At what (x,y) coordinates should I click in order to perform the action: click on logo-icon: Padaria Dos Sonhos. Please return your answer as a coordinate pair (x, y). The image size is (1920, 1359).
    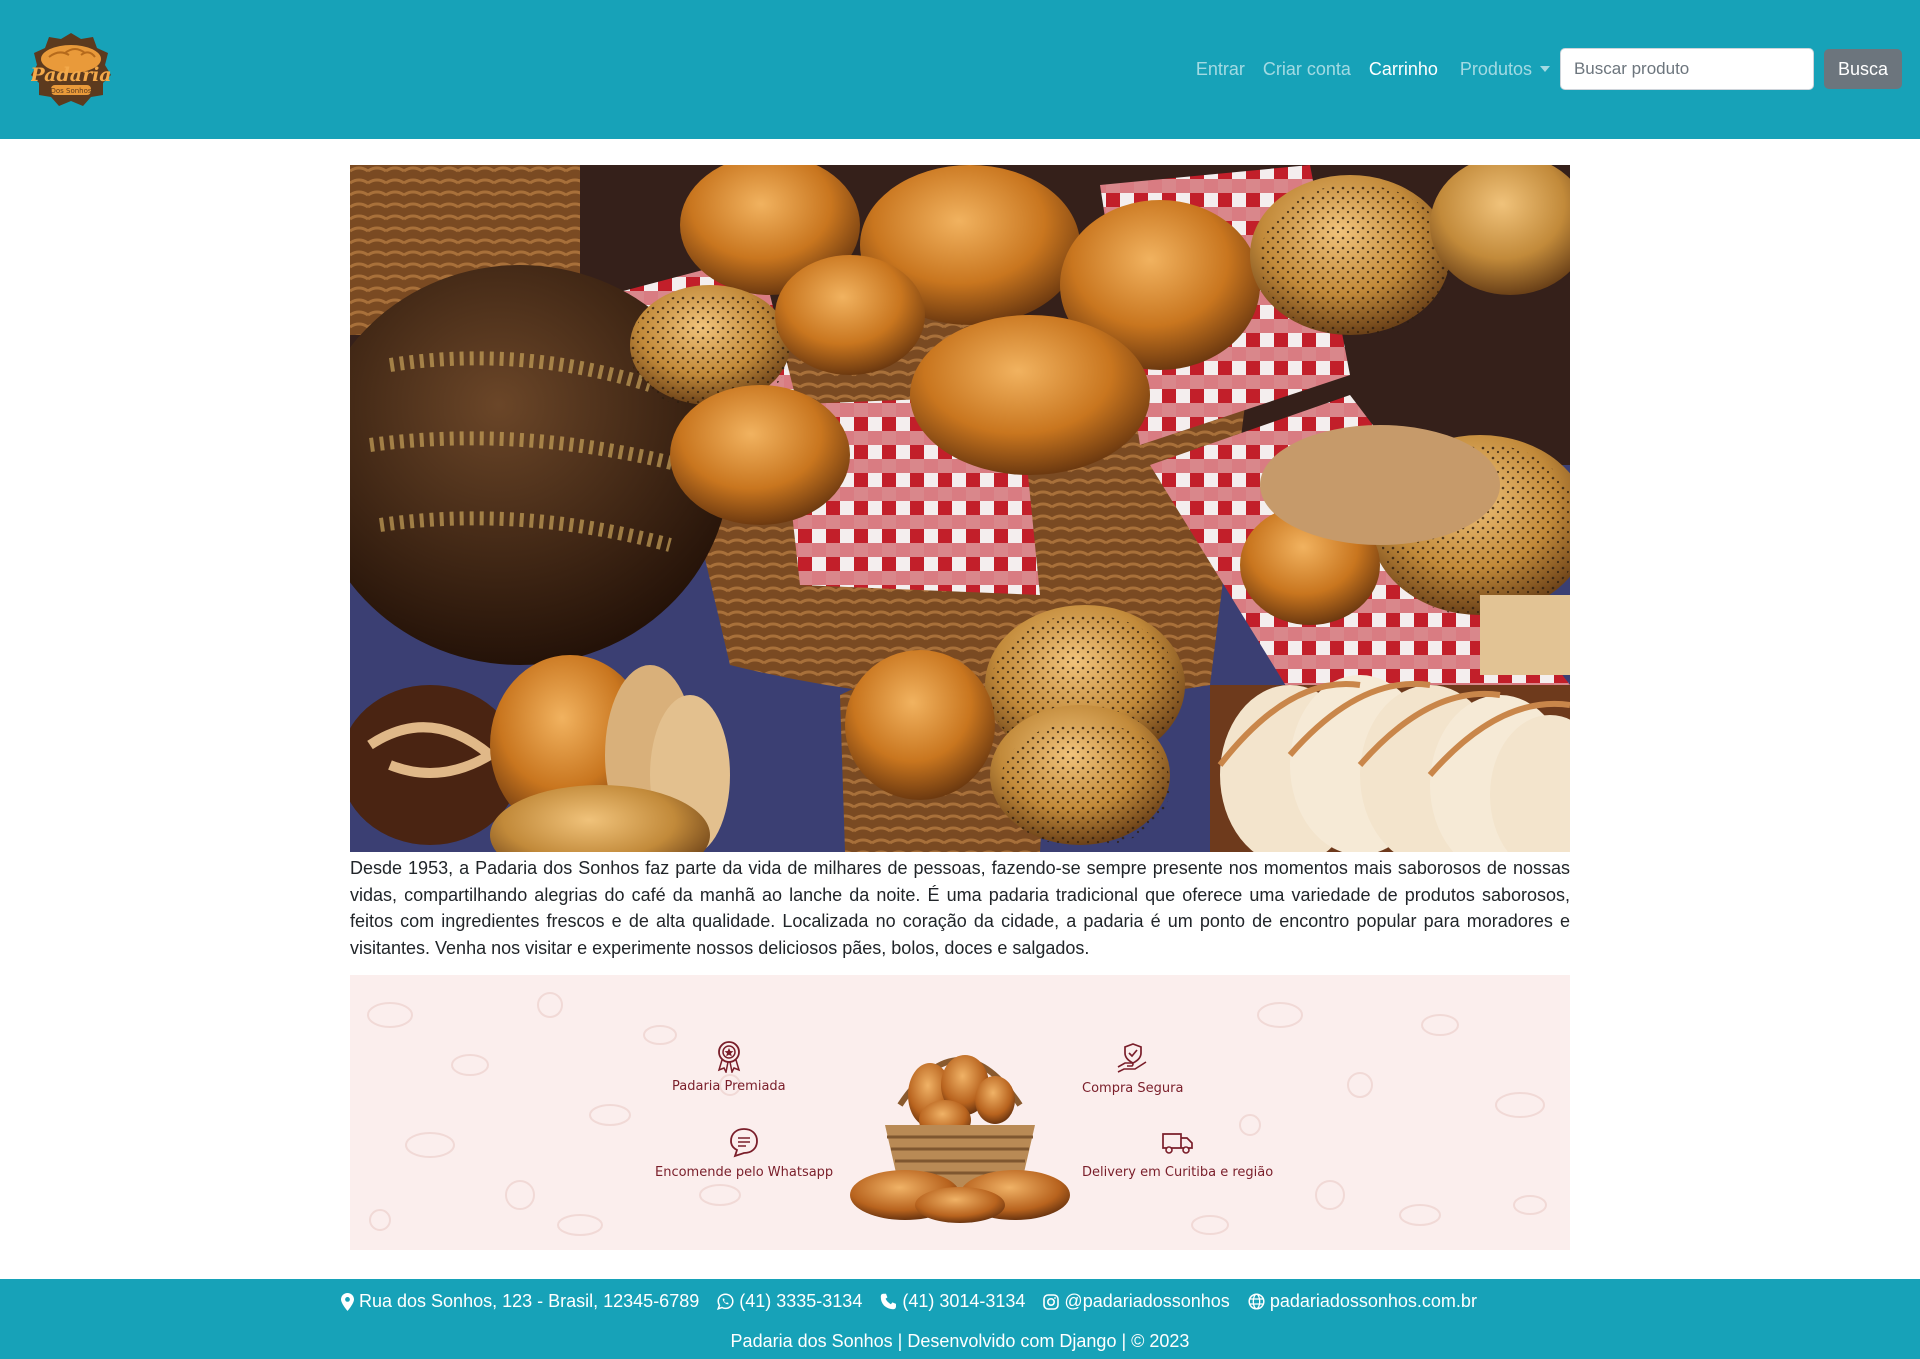
    Looking at the image, I should click on (70, 69).